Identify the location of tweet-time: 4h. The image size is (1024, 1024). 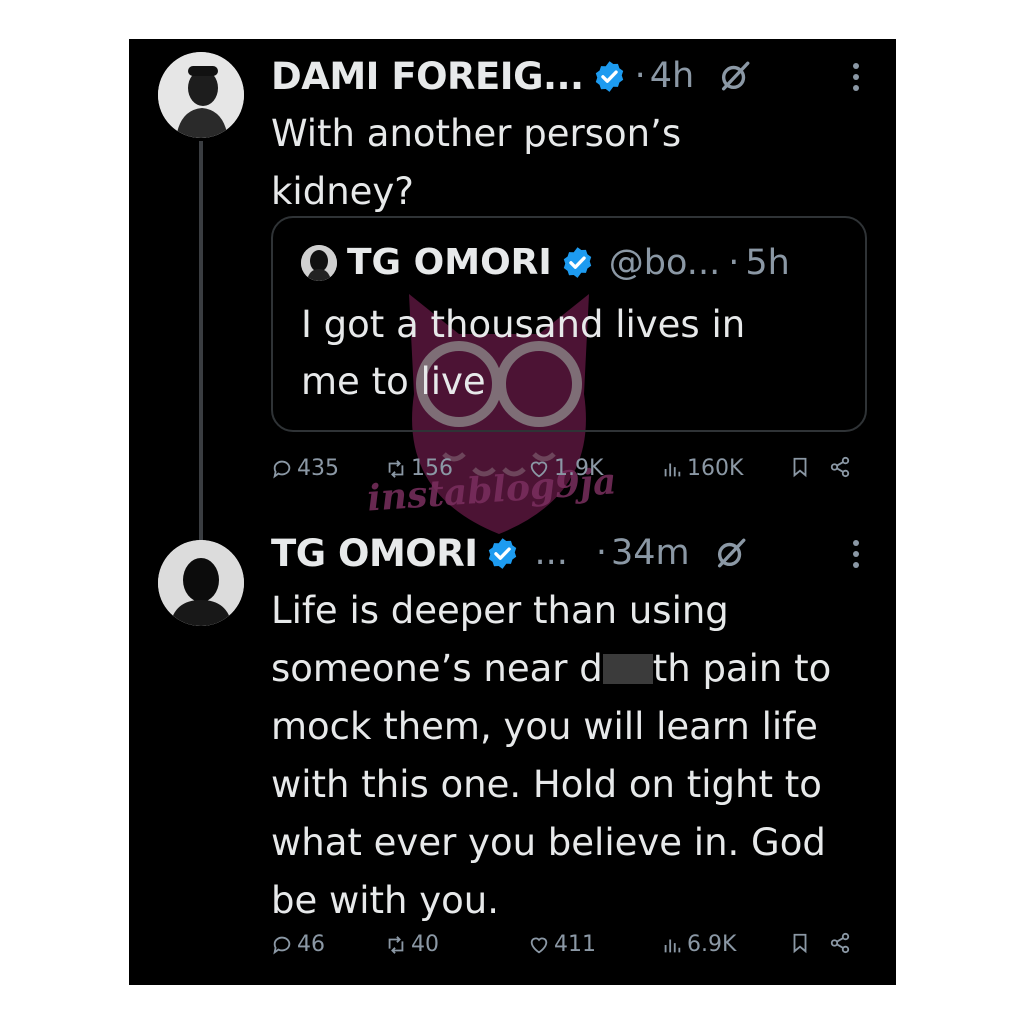
(672, 76).